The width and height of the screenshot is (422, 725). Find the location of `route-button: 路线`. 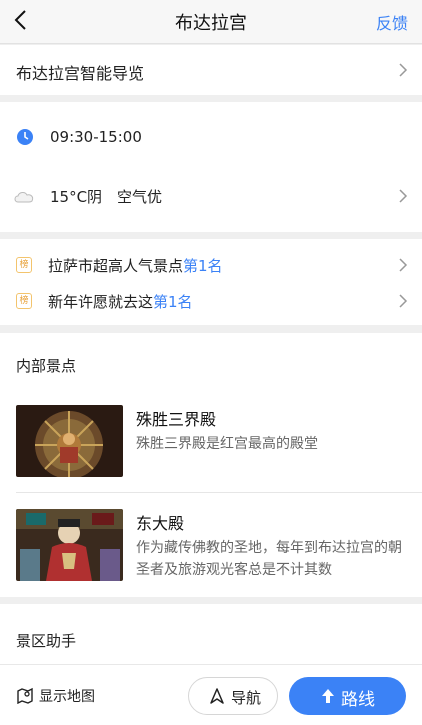

route-button: 路线 is located at coordinates (347, 696).